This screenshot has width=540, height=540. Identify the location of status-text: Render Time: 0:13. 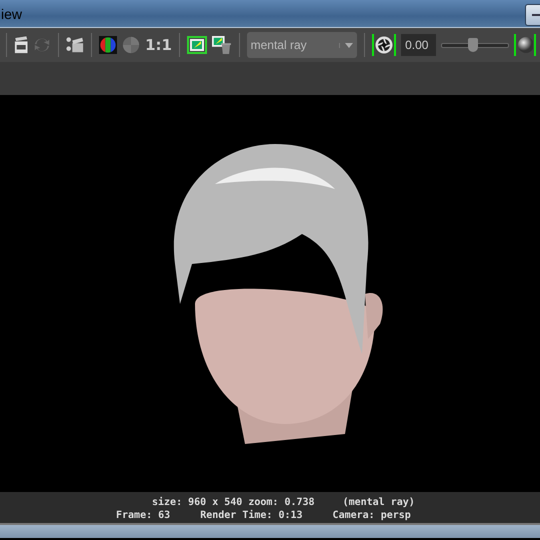
(251, 515).